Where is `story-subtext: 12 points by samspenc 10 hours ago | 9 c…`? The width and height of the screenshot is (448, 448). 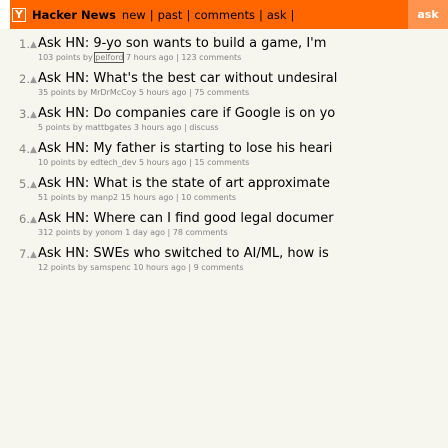
story-subtext: 12 points by samspenc 10 hours ago | 9 c… is located at coordinates (141, 267).